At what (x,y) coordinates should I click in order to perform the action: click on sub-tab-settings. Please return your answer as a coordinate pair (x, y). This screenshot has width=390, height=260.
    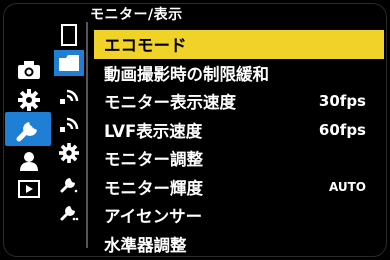
    Looking at the image, I should click on (69, 153).